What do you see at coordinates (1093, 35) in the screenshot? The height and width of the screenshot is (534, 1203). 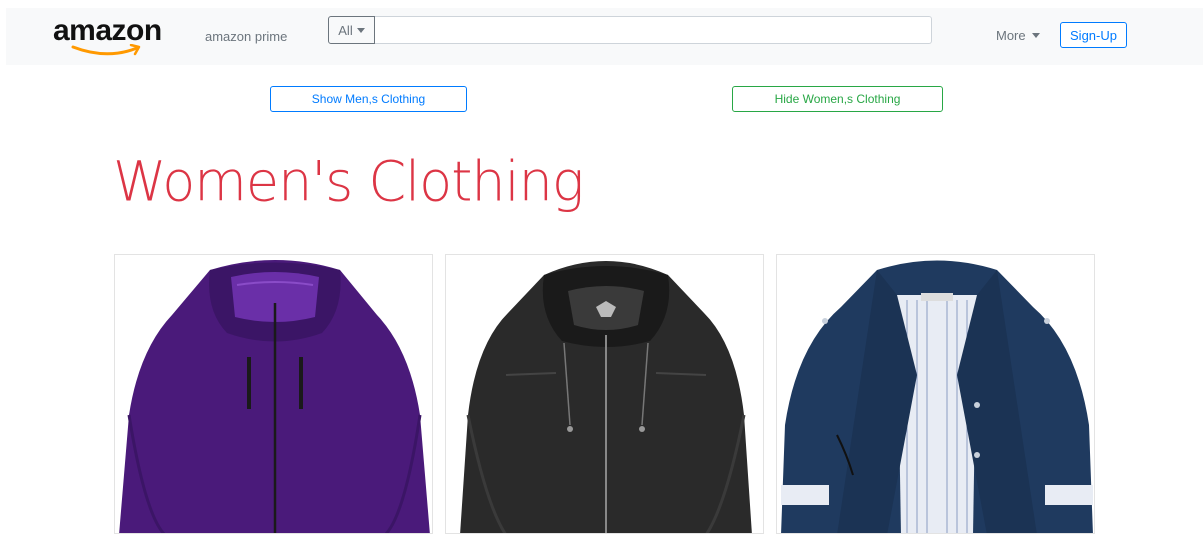 I see `signup-button: Sign-Up` at bounding box center [1093, 35].